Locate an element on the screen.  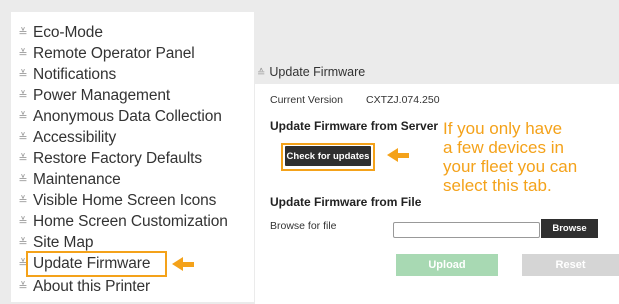
sidebar-item-about-this-printer: ≚ About this Printer is located at coordinates (132, 286).